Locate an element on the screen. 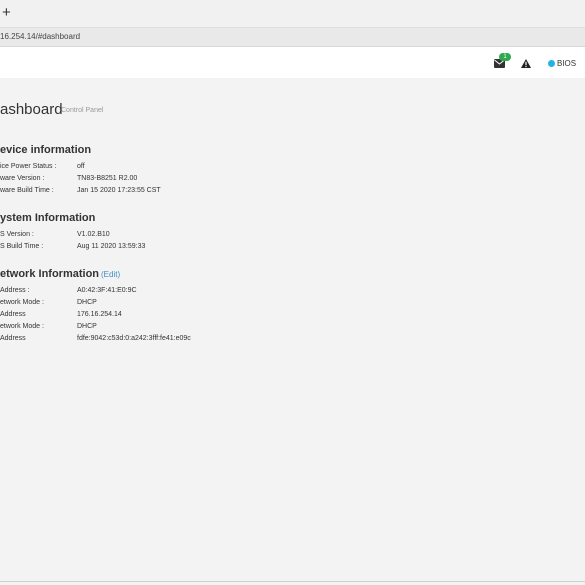  ipv6-address-value: fdfe:9042:c53d:0:a242:3fff:fe41:e09c is located at coordinates (134, 338).